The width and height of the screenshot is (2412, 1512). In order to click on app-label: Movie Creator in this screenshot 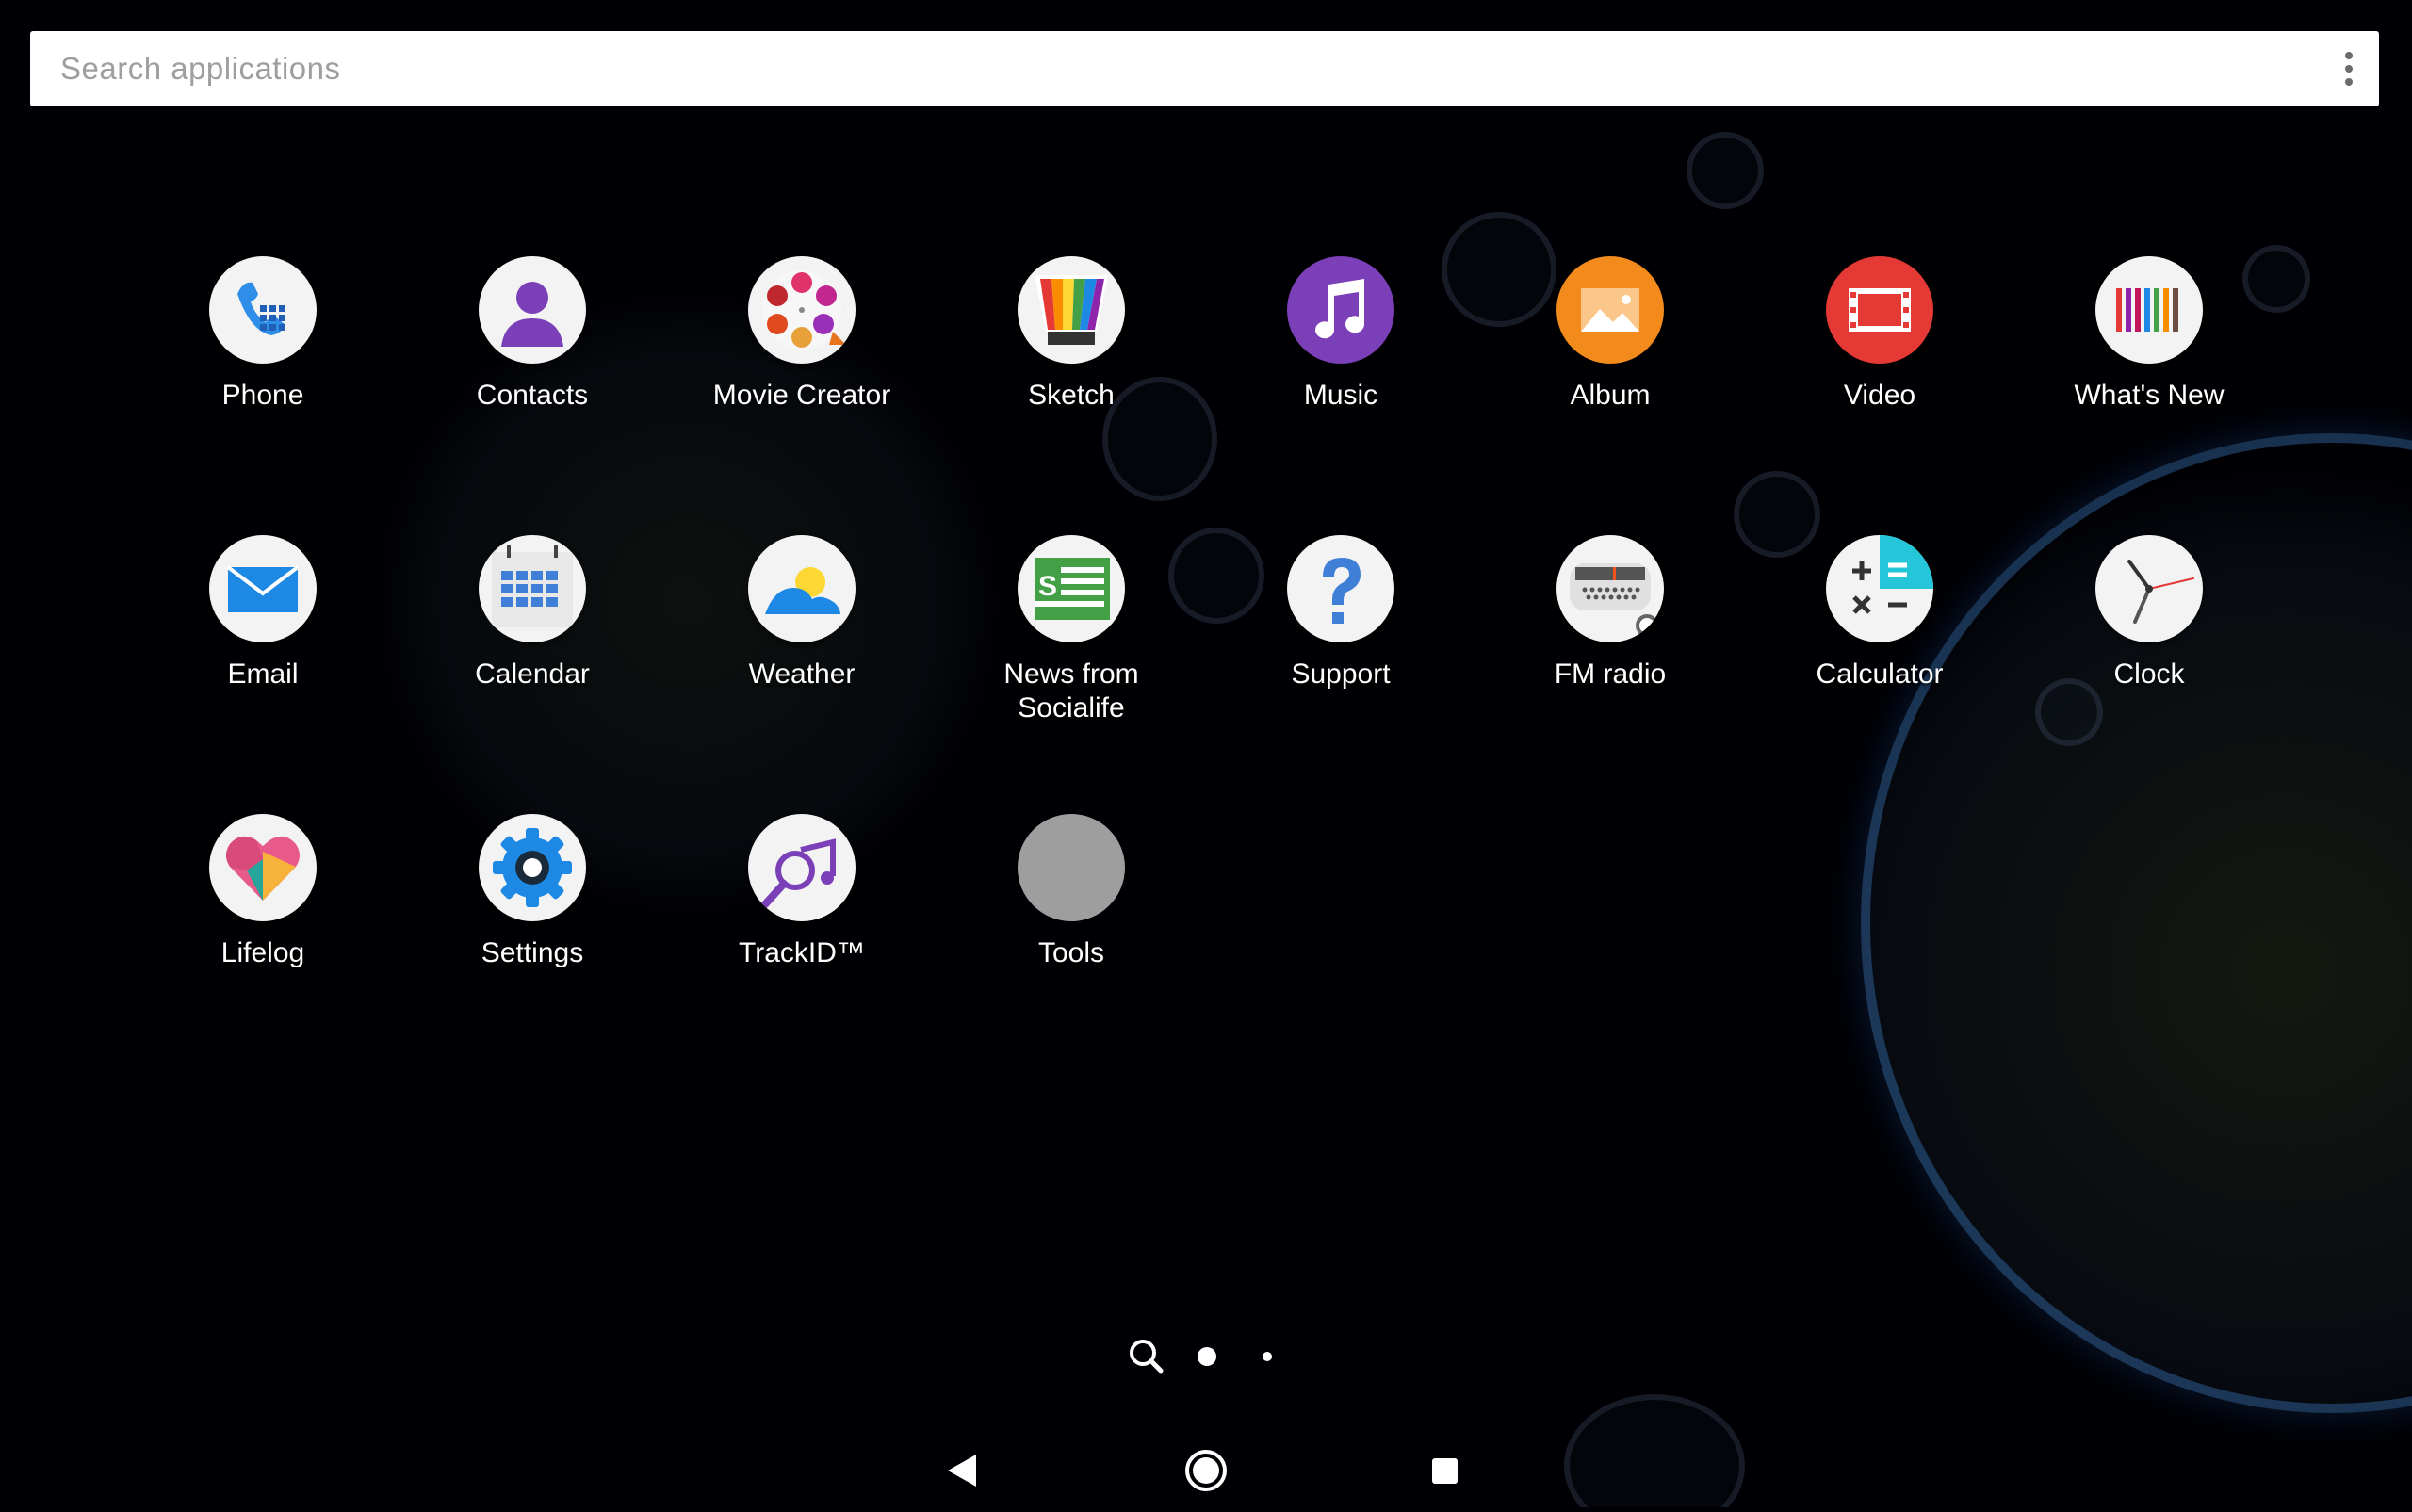, I will do `click(801, 395)`.